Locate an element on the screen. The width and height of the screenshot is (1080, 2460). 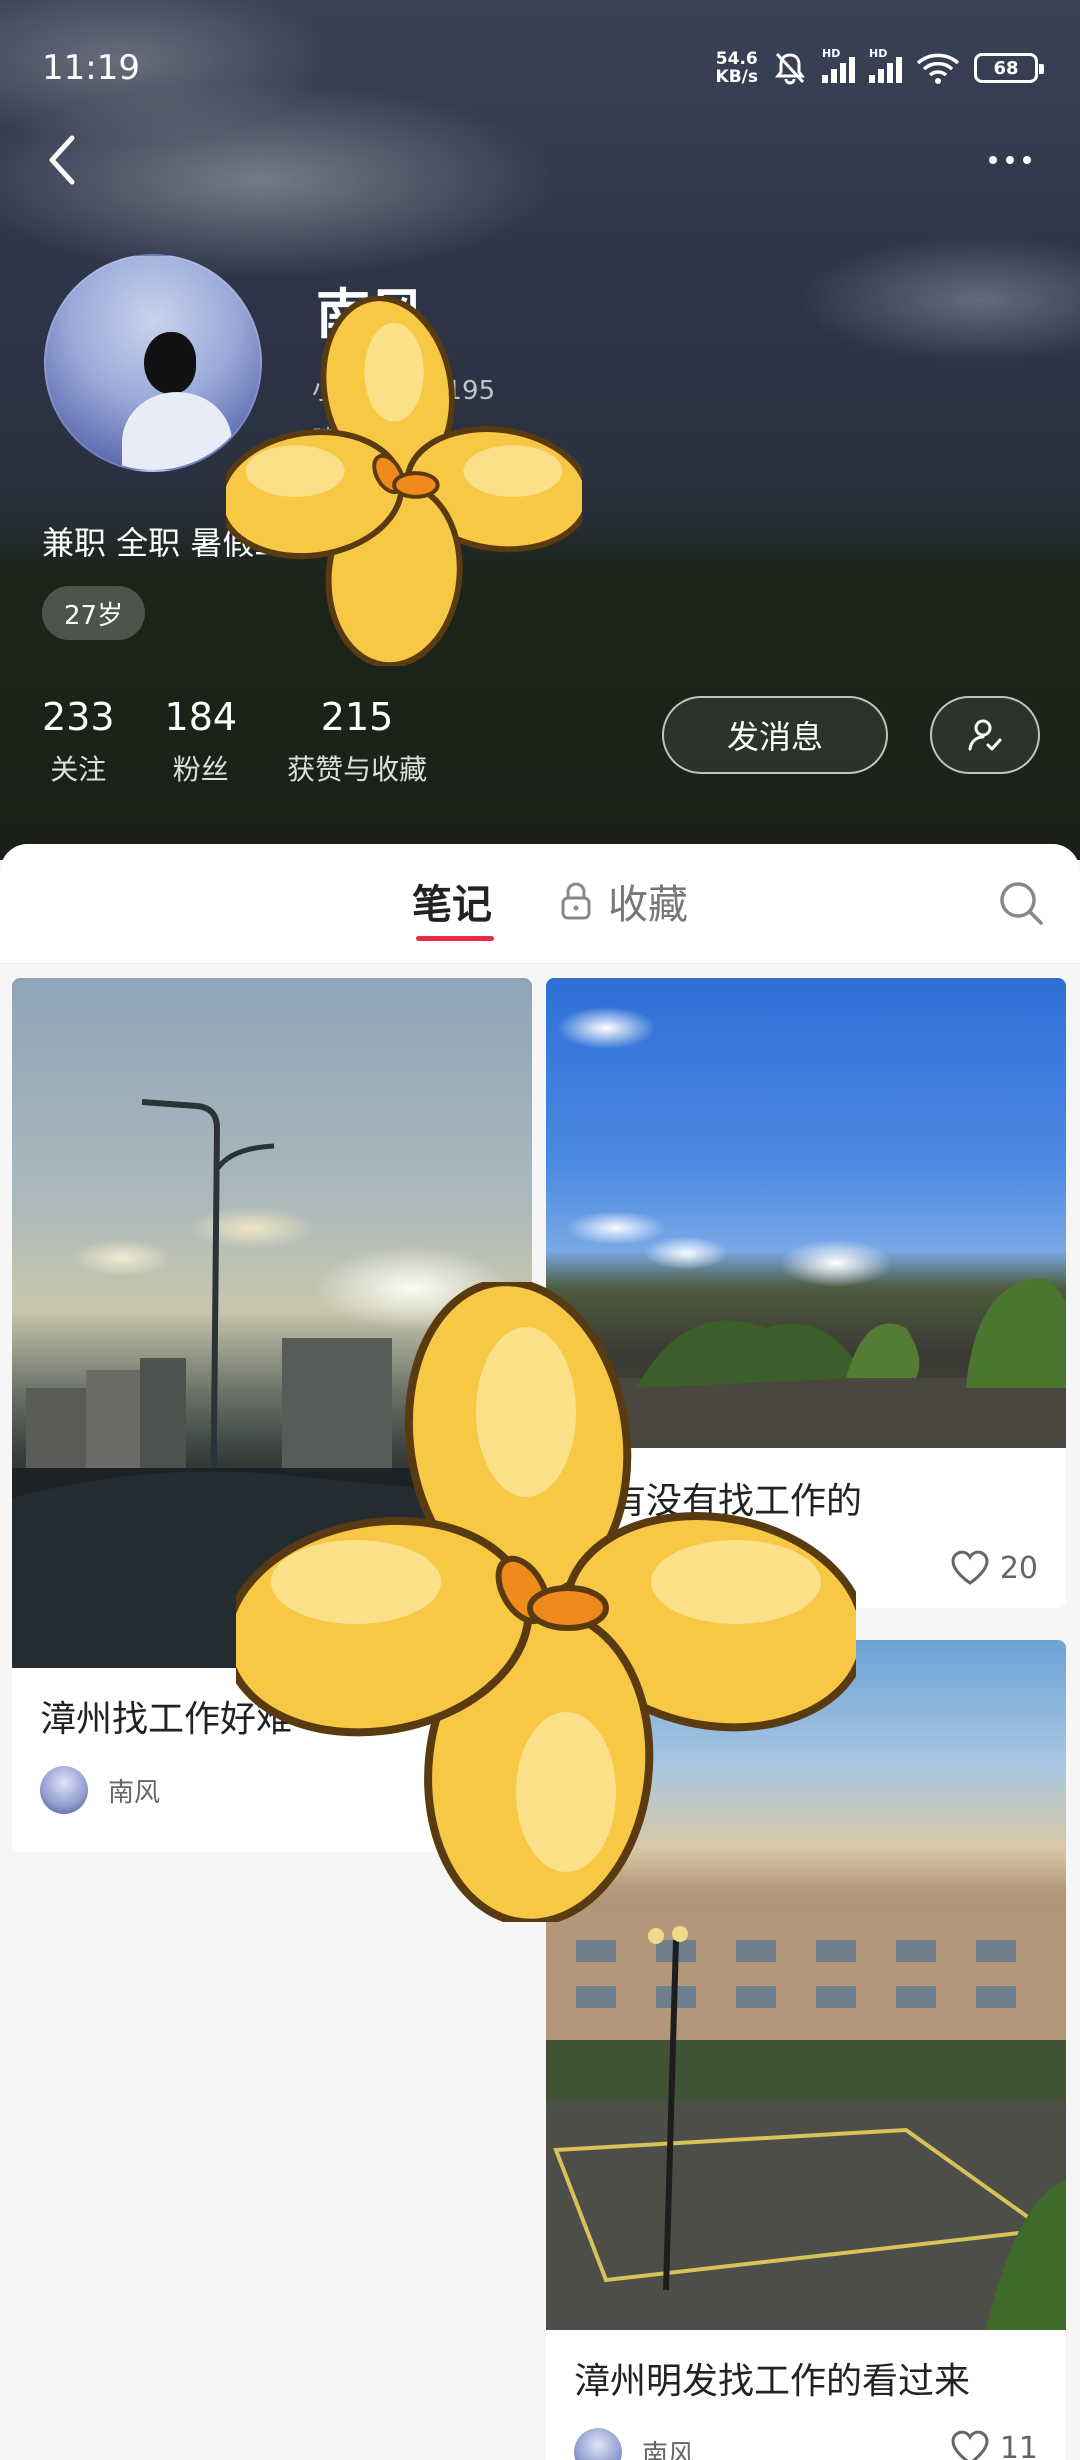
active-tab-indicator is located at coordinates (455, 938).